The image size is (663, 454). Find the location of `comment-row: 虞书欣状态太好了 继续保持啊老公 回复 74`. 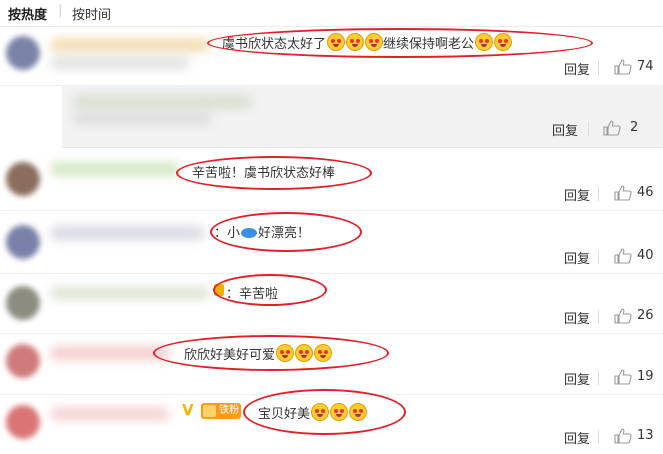

comment-row: 虞书欣状态太好了 继续保持啊老公 回复 74 is located at coordinates (331, 56).